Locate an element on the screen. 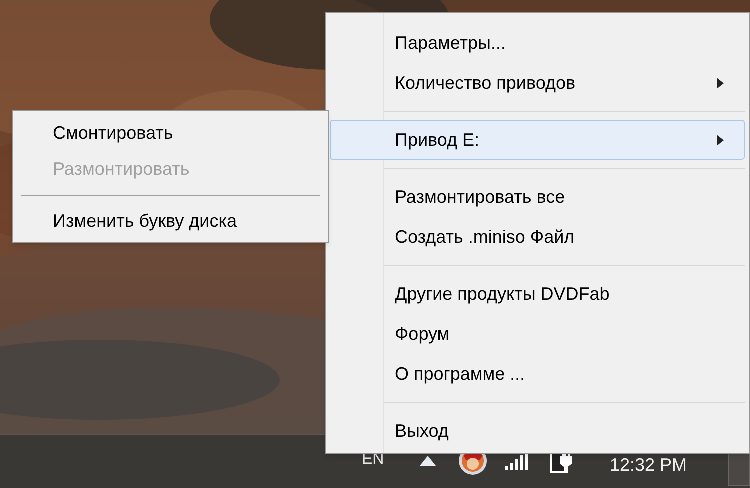 The width and height of the screenshot is (750, 488). clock: 12:32 PM is located at coordinates (649, 465).